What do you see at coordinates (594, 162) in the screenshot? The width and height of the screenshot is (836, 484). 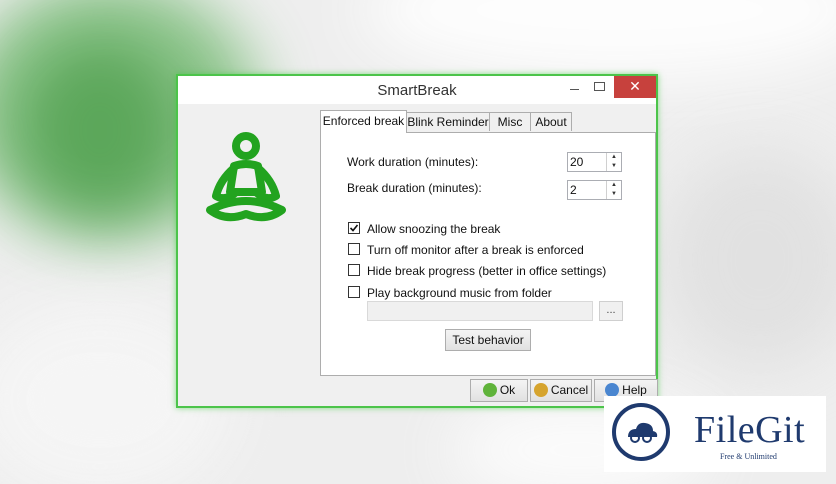 I see `work-duration-stepper: 20 ▲ ▼` at bounding box center [594, 162].